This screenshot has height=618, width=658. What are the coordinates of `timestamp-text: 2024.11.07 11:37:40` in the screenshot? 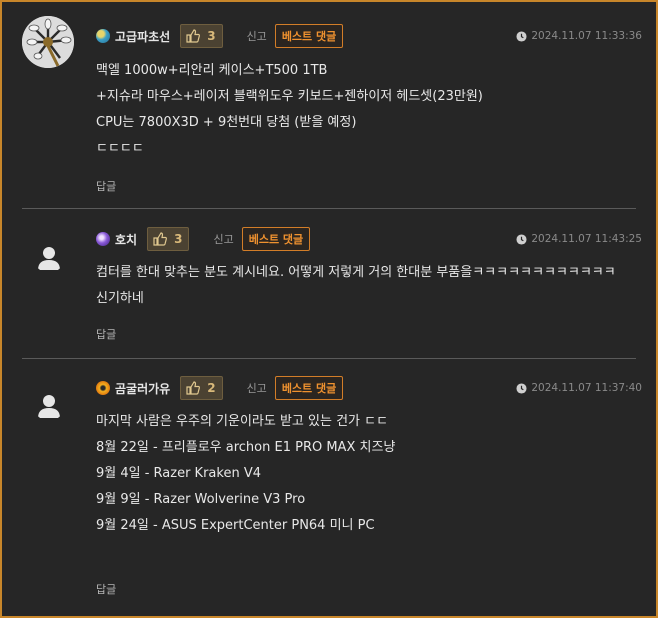 It's located at (586, 388).